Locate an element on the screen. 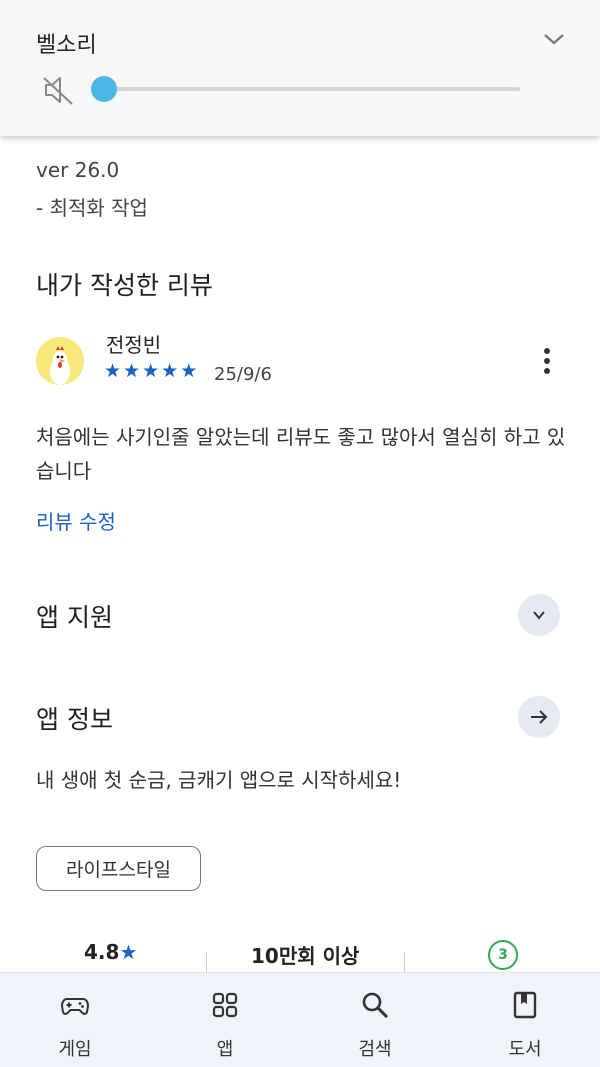 The width and height of the screenshot is (600, 1067). nav-item-books: 도서 is located at coordinates (525, 1020).